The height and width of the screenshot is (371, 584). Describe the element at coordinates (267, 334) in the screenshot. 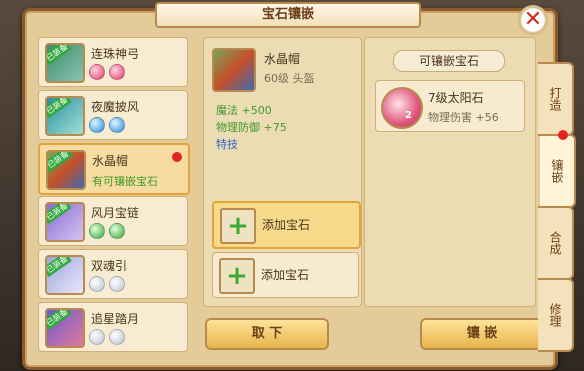

I see `remove-button: 取 下` at that location.